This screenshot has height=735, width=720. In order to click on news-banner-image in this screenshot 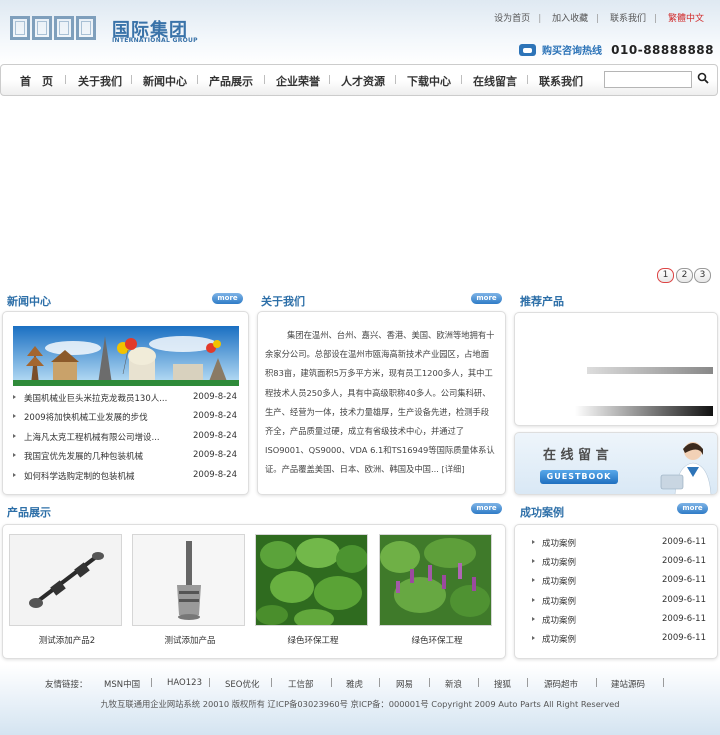, I will do `click(126, 356)`.